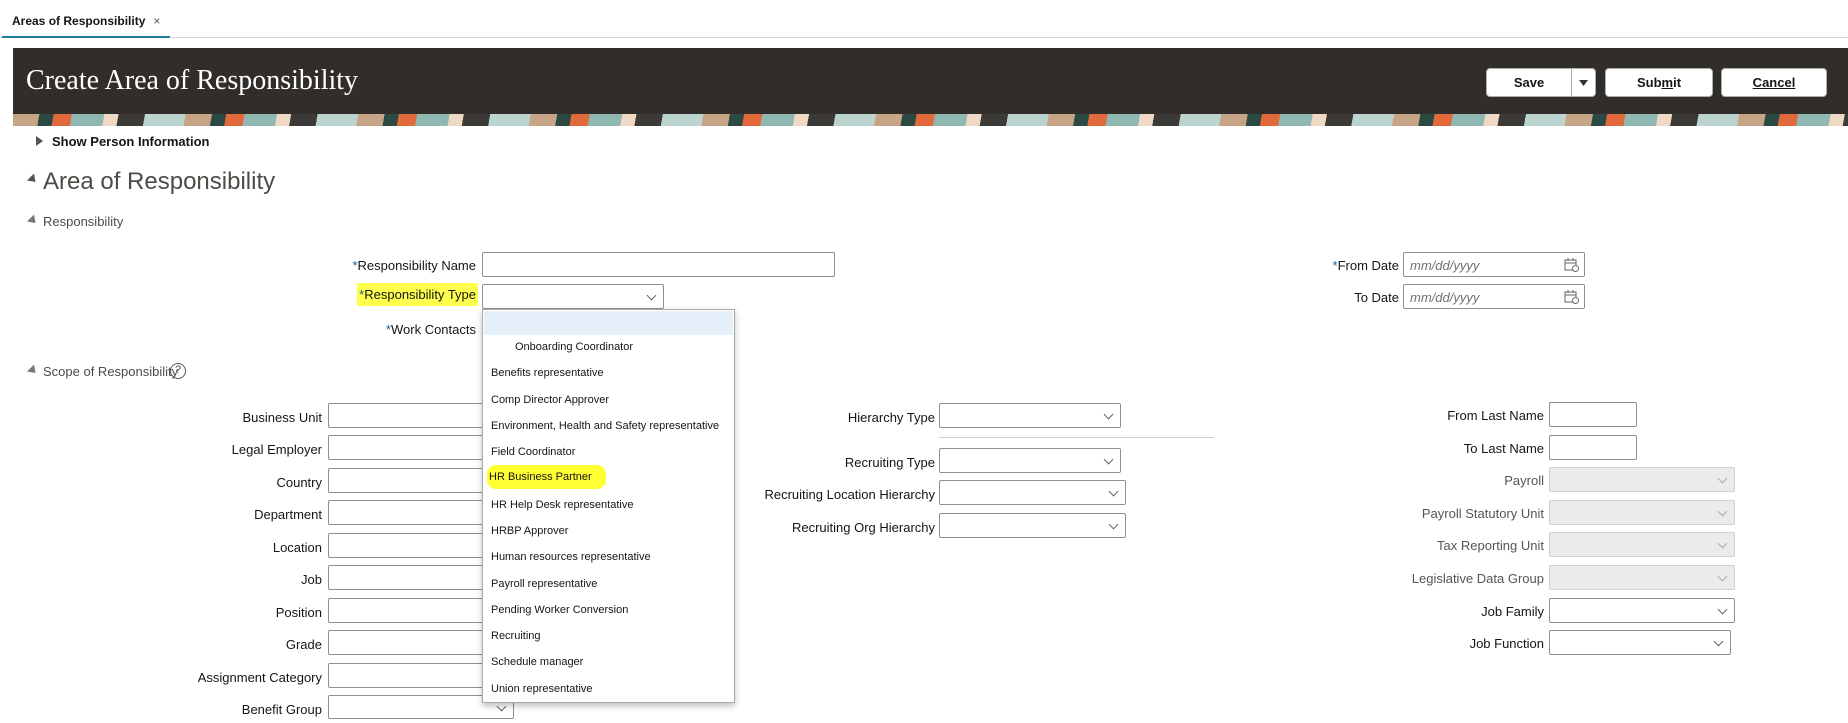 This screenshot has width=1848, height=723. What do you see at coordinates (924, 19) in the screenshot?
I see `tab-strip` at bounding box center [924, 19].